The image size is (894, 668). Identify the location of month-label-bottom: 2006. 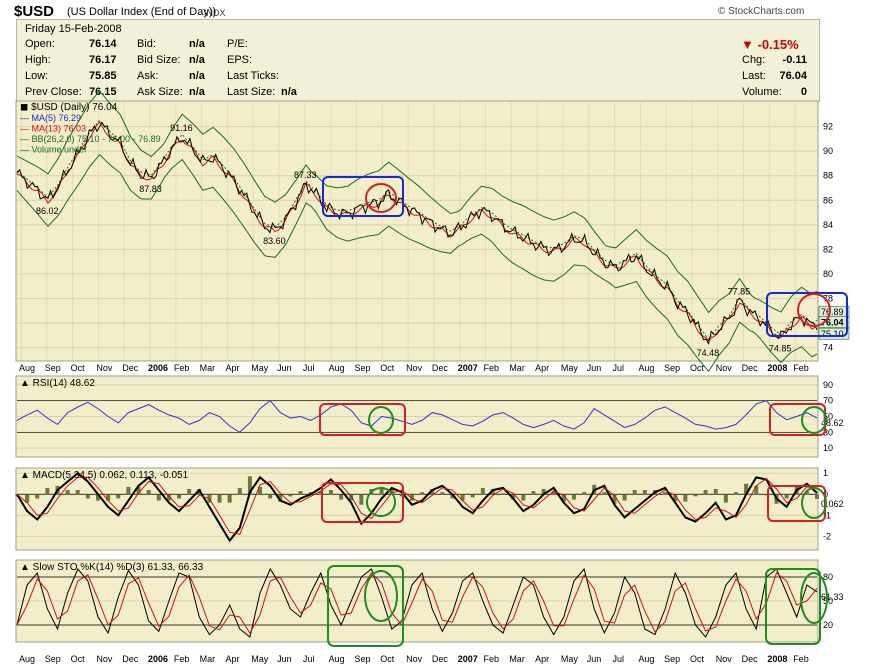
(158, 659).